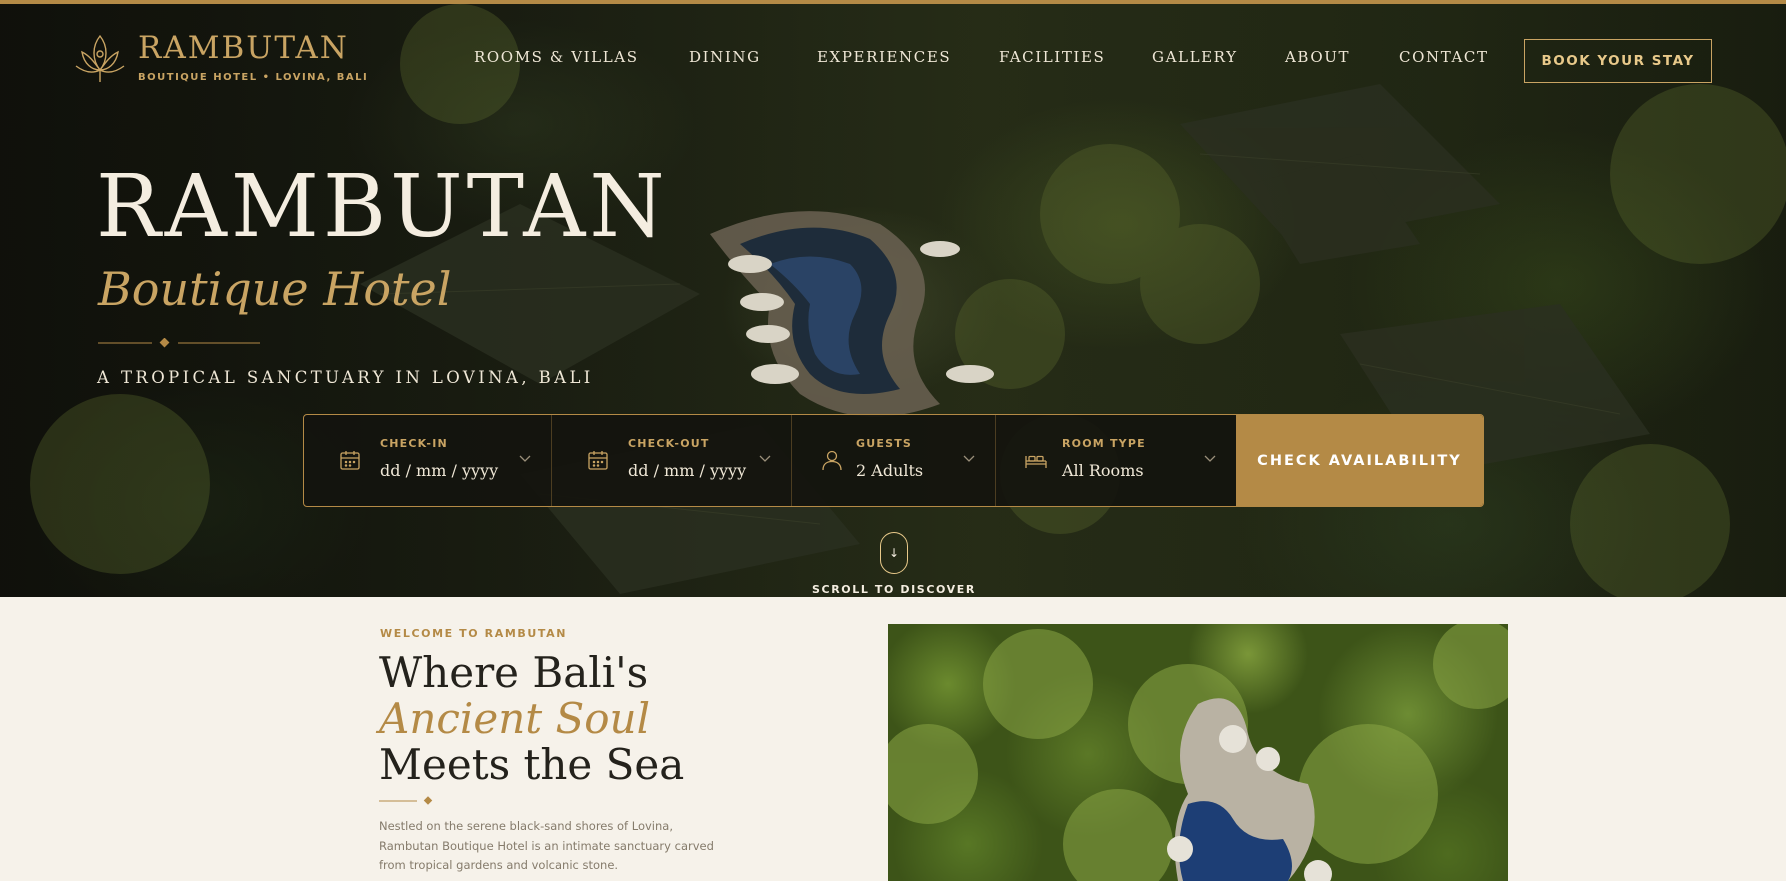 The height and width of the screenshot is (881, 1786). What do you see at coordinates (382, 207) in the screenshot?
I see `hero-title: RAMBUTAN` at bounding box center [382, 207].